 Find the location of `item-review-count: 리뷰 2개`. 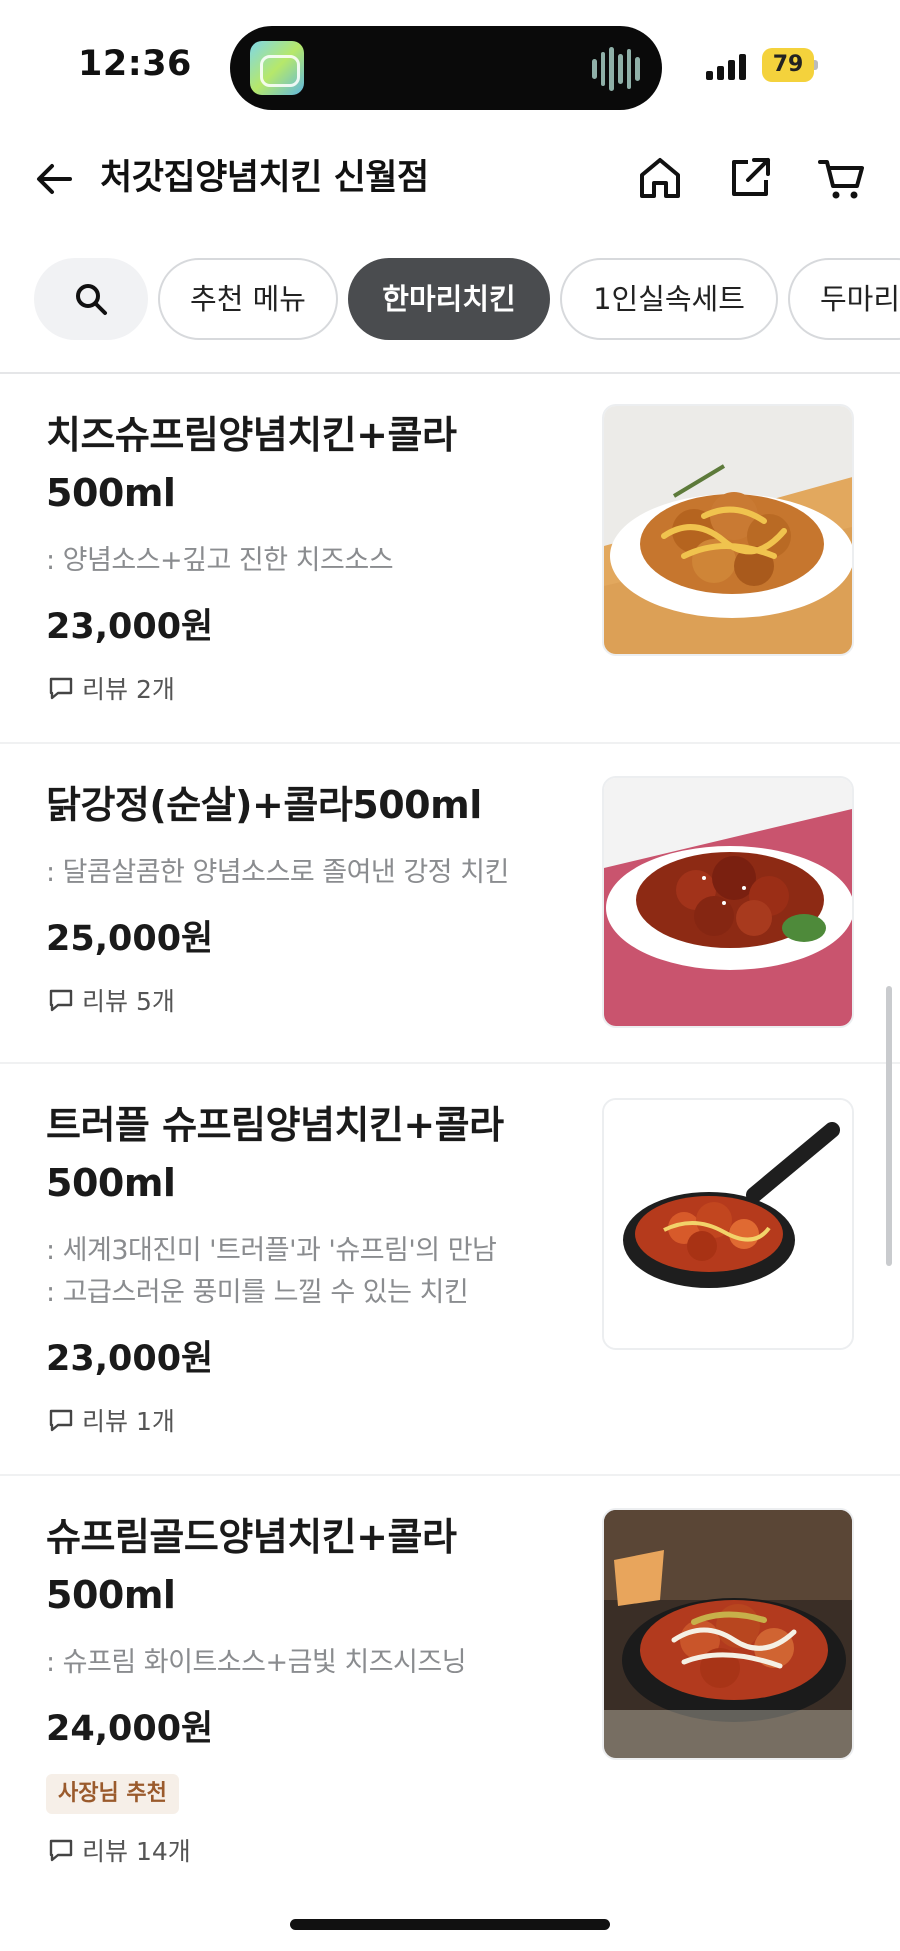

item-review-count: 리뷰 2개 is located at coordinates (111, 688).